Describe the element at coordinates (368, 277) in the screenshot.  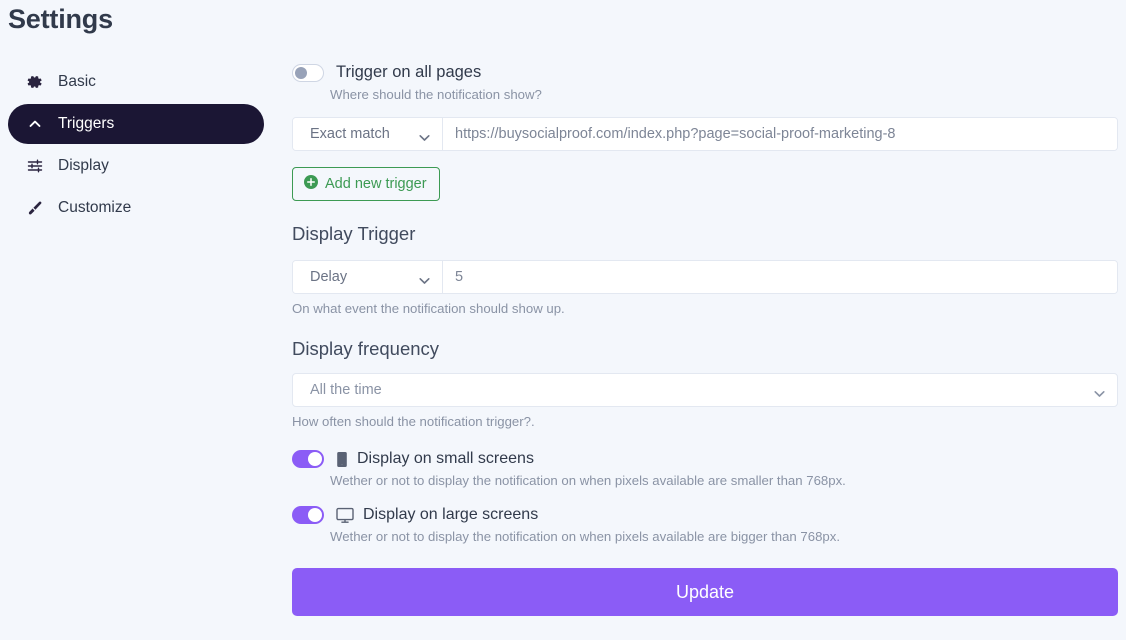
I see `display-trigger-event-select: Delay` at that location.